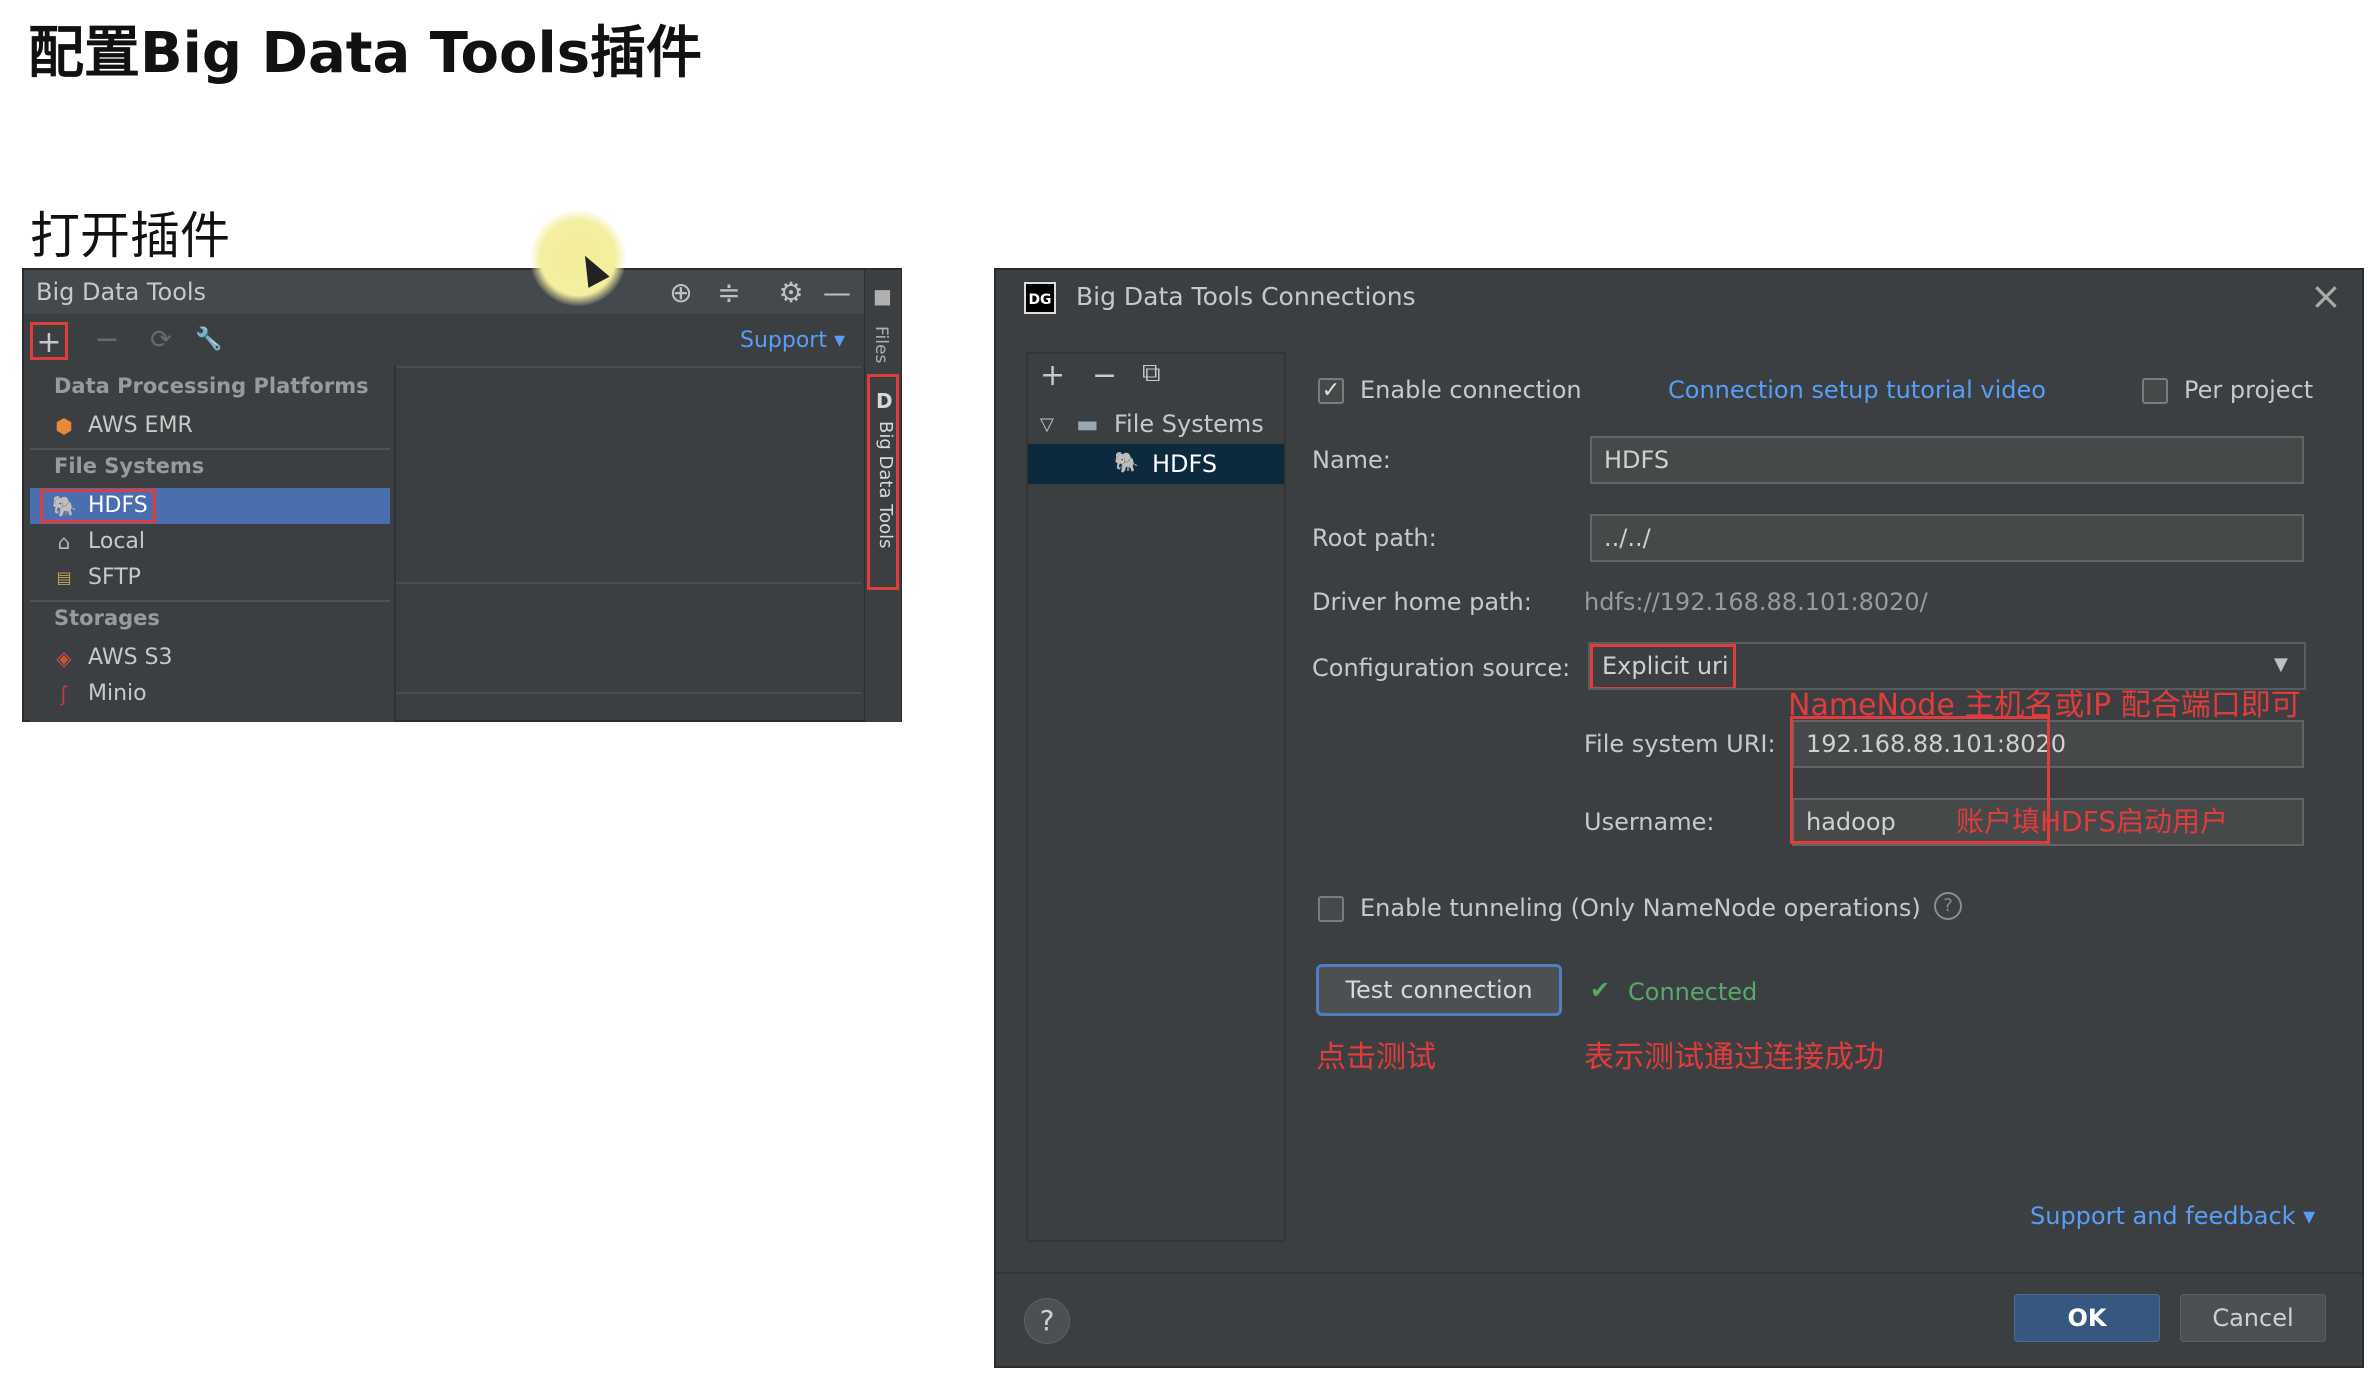 The height and width of the screenshot is (1376, 2370). Describe the element at coordinates (2087, 1318) in the screenshot. I see `ok-button: OK` at that location.